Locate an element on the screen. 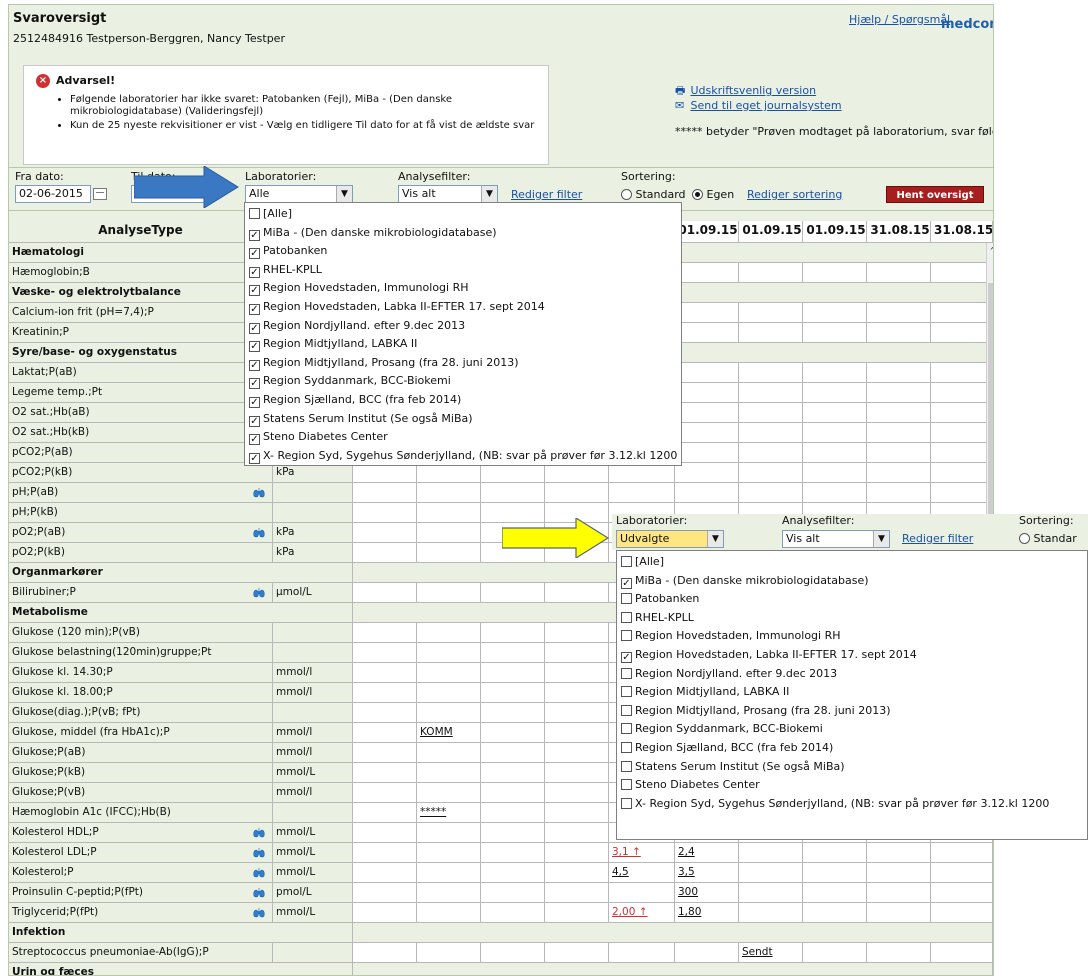  analysis-name: Glukose;P(aB) is located at coordinates (141, 753).